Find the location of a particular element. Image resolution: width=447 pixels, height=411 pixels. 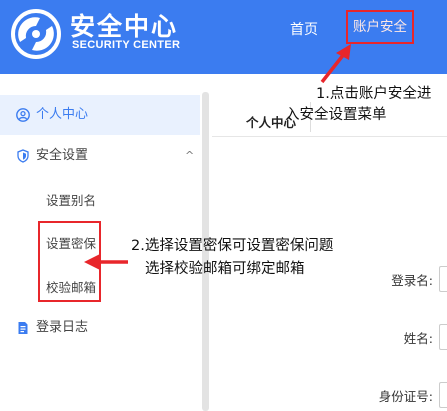

annotation-highlight-box is located at coordinates (69, 261).